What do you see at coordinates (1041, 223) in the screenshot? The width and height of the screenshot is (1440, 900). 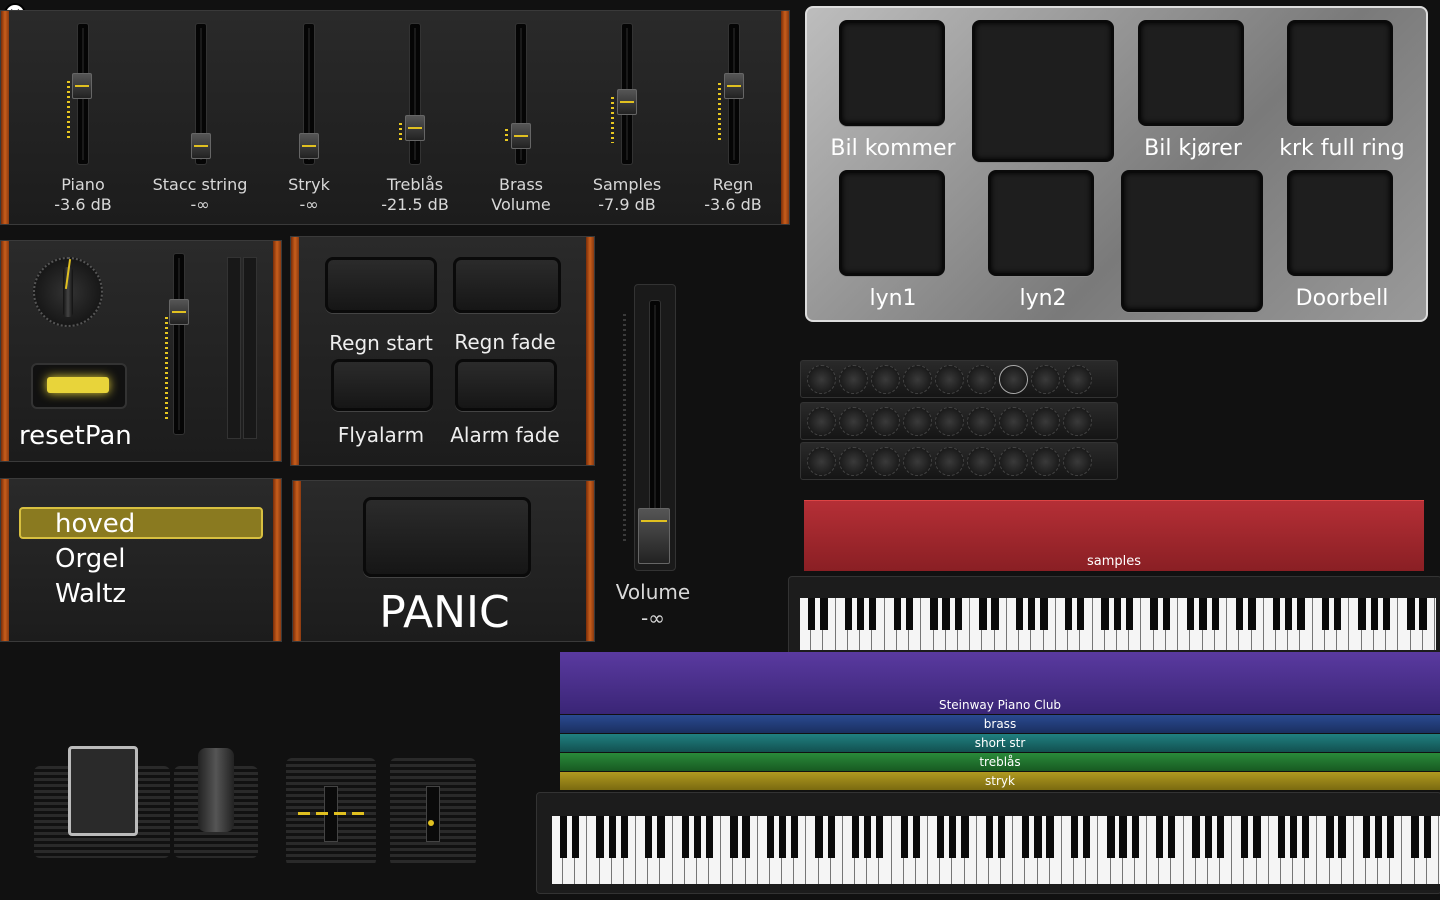 I see `pad-lyn2` at bounding box center [1041, 223].